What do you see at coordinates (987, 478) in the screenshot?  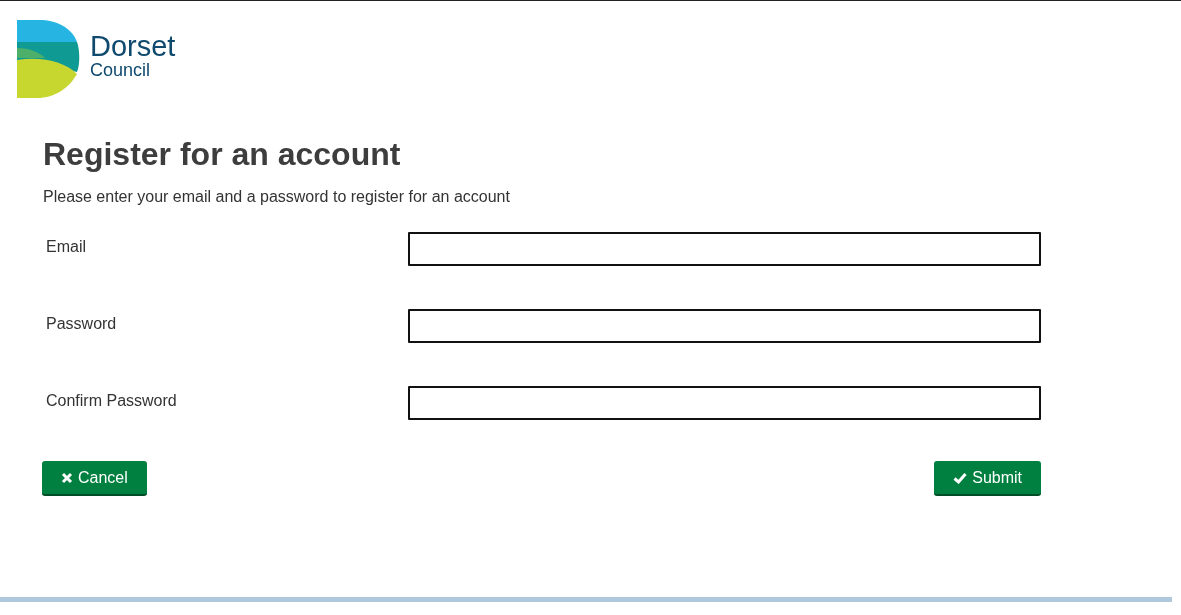 I see `submit-button: Submit` at bounding box center [987, 478].